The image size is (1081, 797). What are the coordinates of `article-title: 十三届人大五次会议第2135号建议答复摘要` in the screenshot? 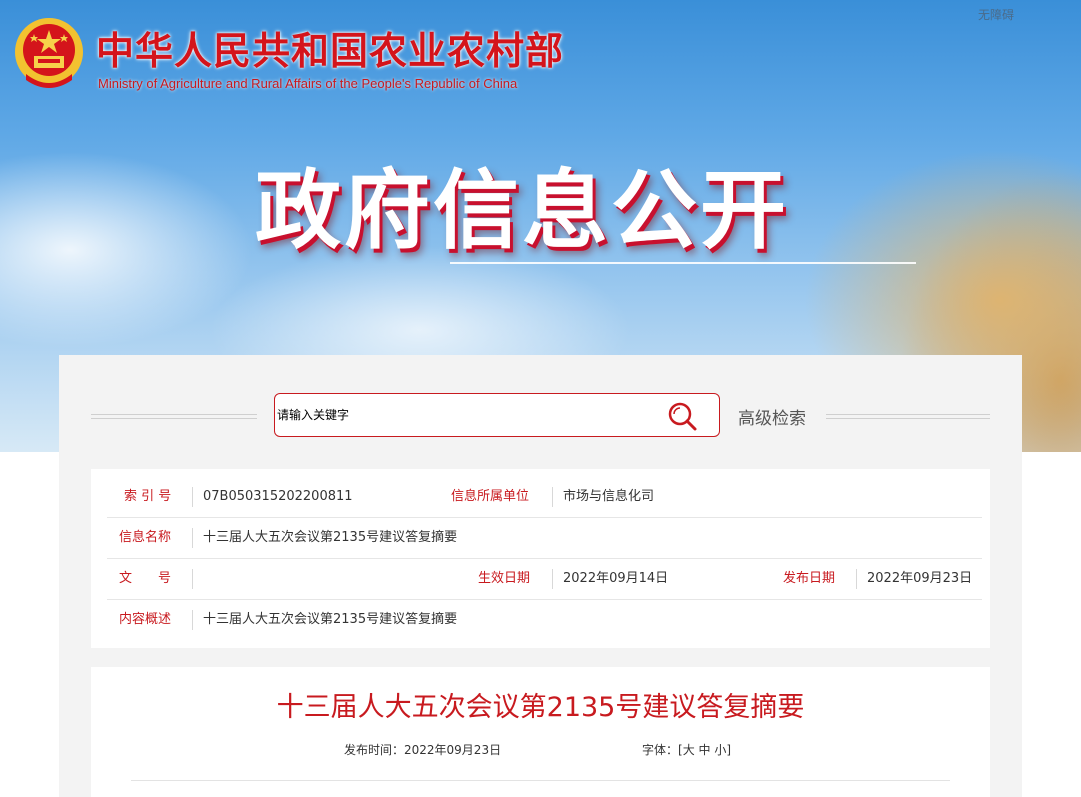 It's located at (540, 707).